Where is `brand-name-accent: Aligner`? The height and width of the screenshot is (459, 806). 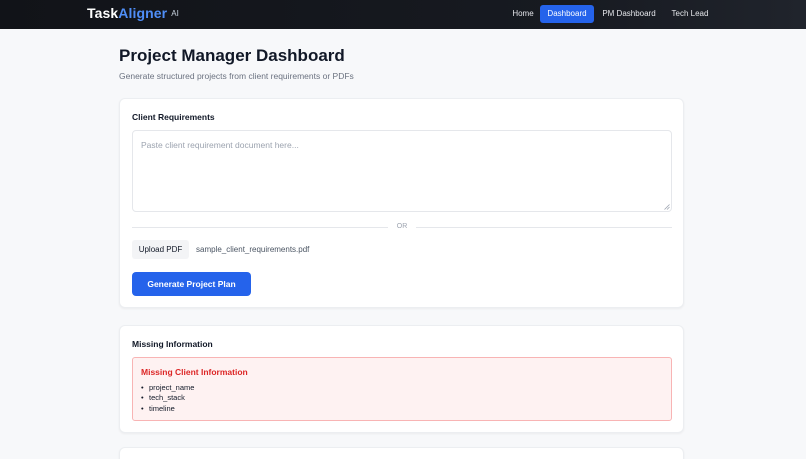
brand-name-accent: Aligner is located at coordinates (143, 13).